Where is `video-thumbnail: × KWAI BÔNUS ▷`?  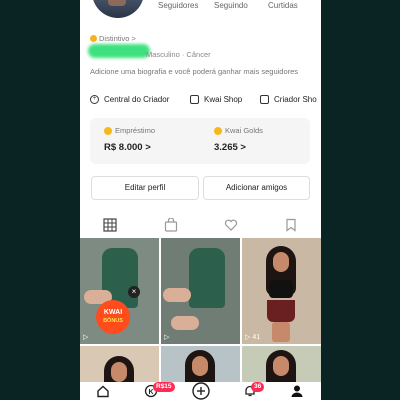
video-thumbnail: × KWAI BÔNUS ▷ is located at coordinates (119, 291).